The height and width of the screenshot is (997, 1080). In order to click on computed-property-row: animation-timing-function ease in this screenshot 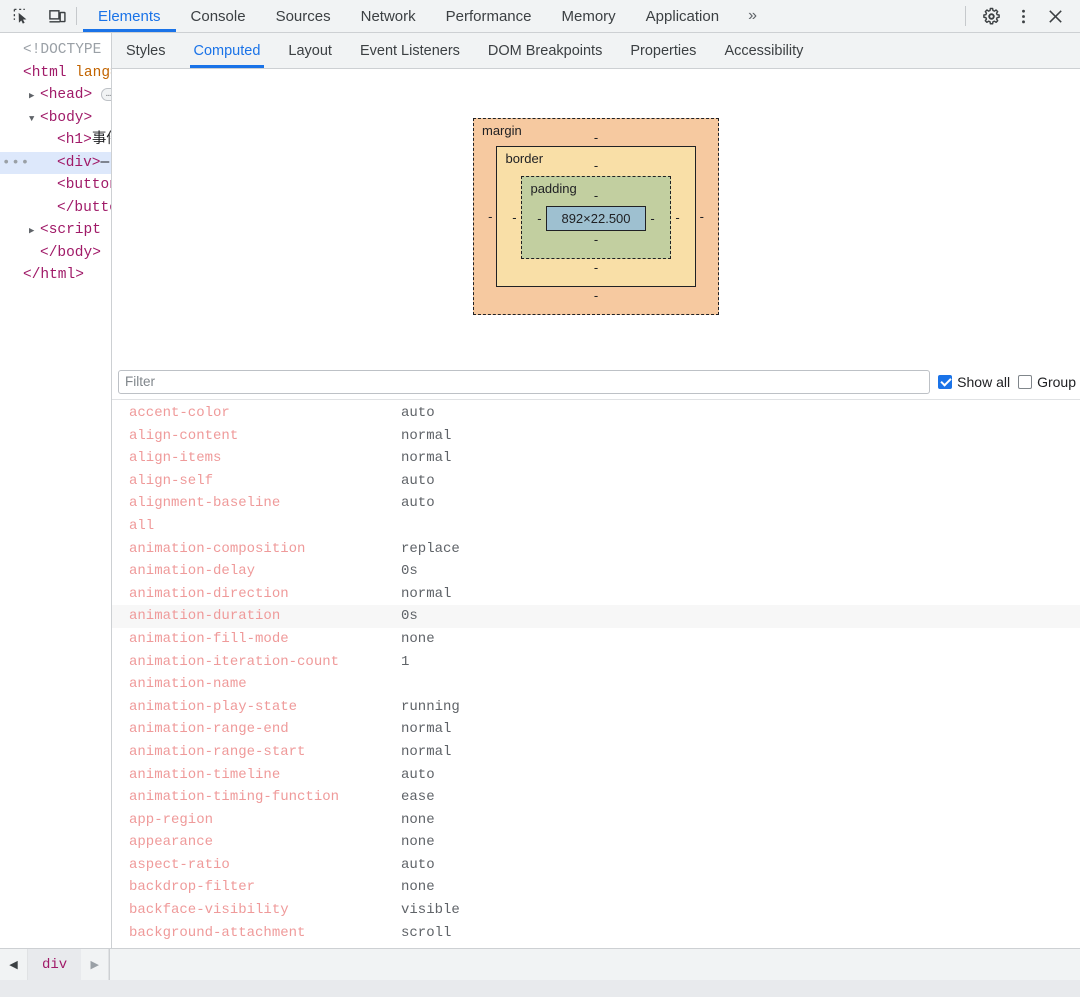, I will do `click(596, 797)`.